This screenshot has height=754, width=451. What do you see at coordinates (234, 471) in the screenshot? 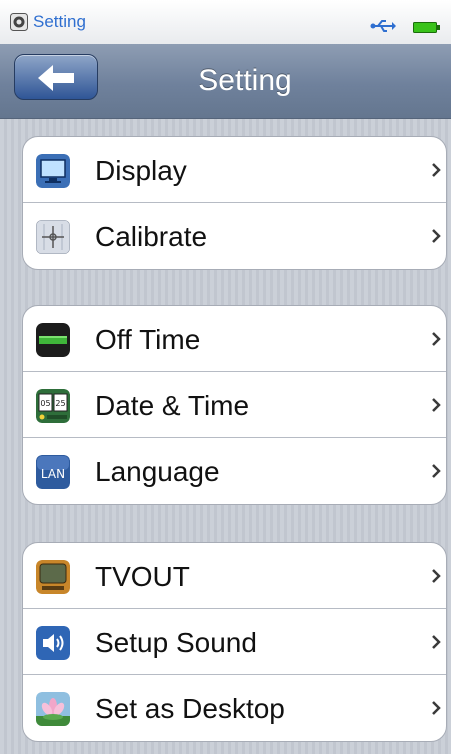
I see `settings-item-language: LAN Language` at bounding box center [234, 471].